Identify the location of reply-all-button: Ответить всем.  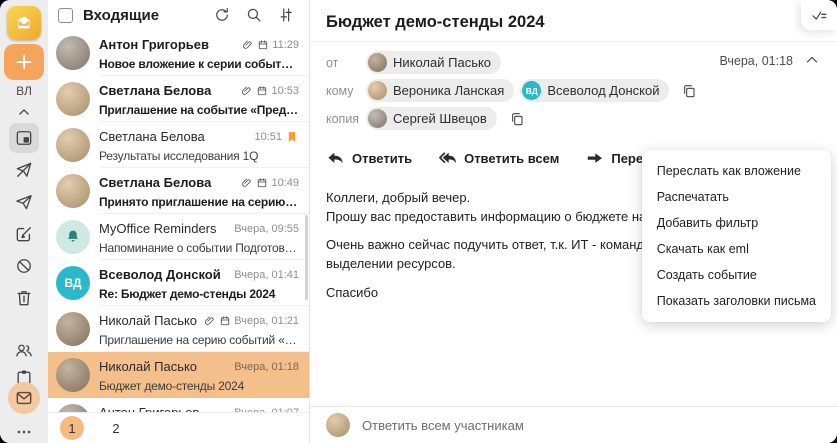
(498, 158).